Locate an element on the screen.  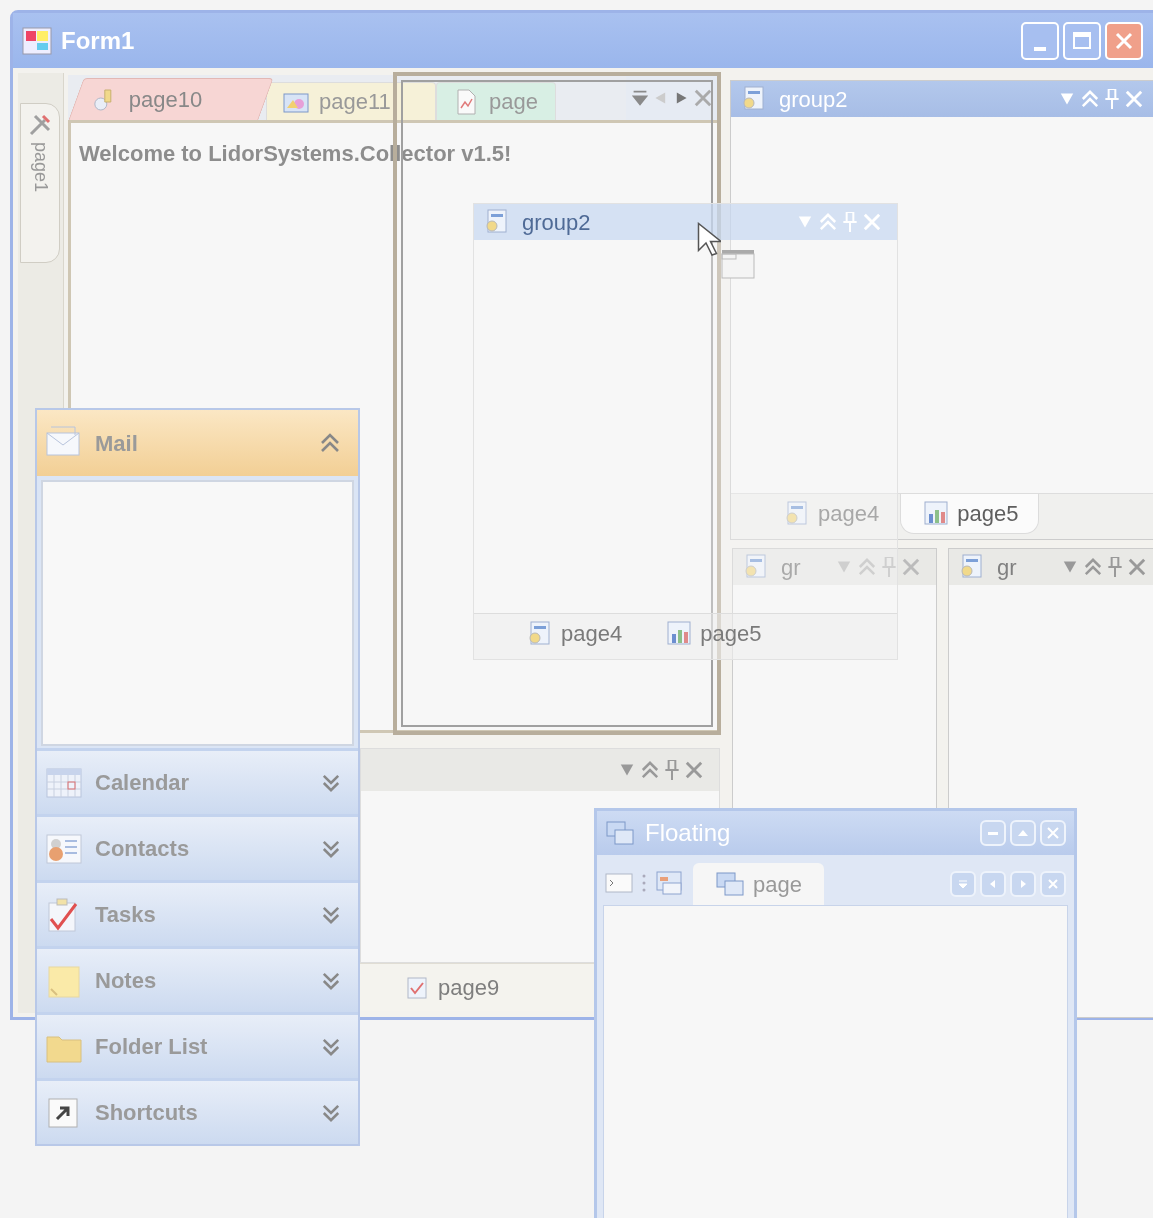
outlook-bar-item: Contacts is located at coordinates (197, 847).